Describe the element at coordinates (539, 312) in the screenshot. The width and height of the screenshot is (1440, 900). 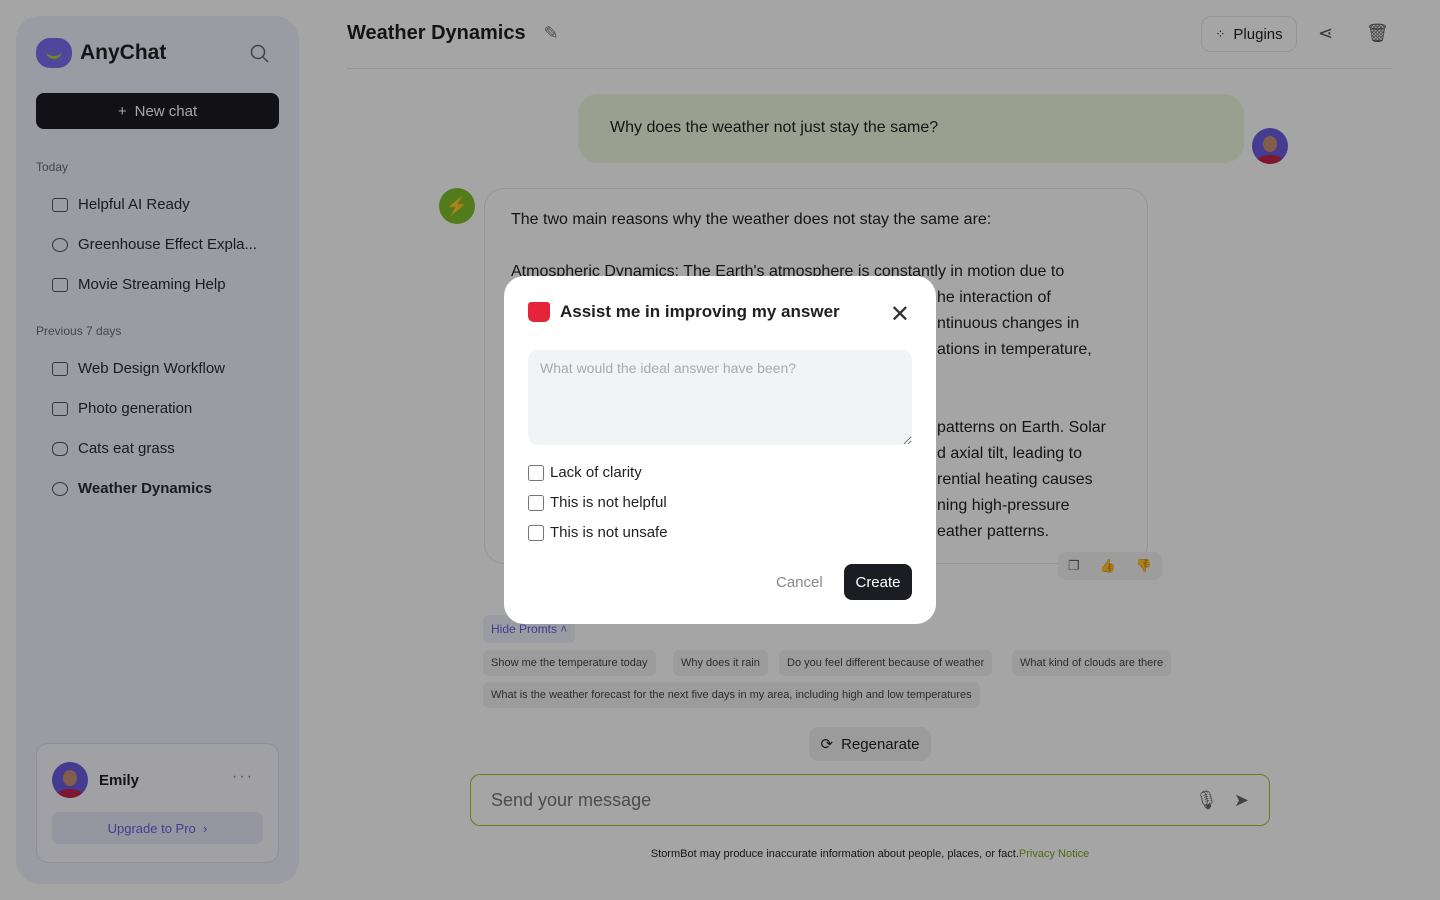
I see `thumbs-down-icon` at that location.